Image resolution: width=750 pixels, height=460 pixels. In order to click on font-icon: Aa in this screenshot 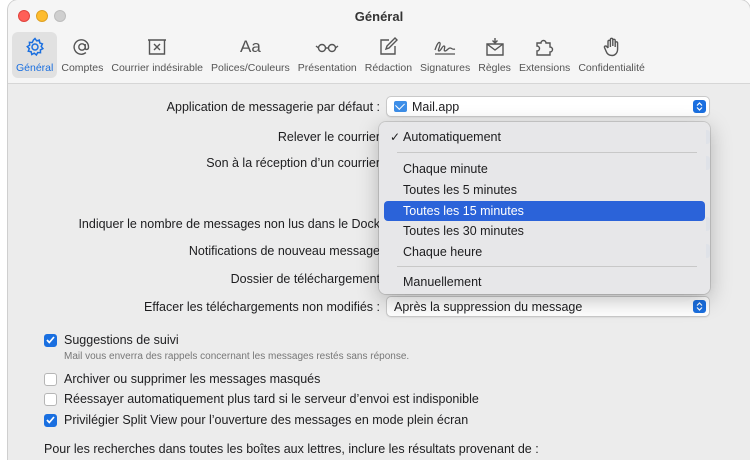, I will do `click(250, 46)`.